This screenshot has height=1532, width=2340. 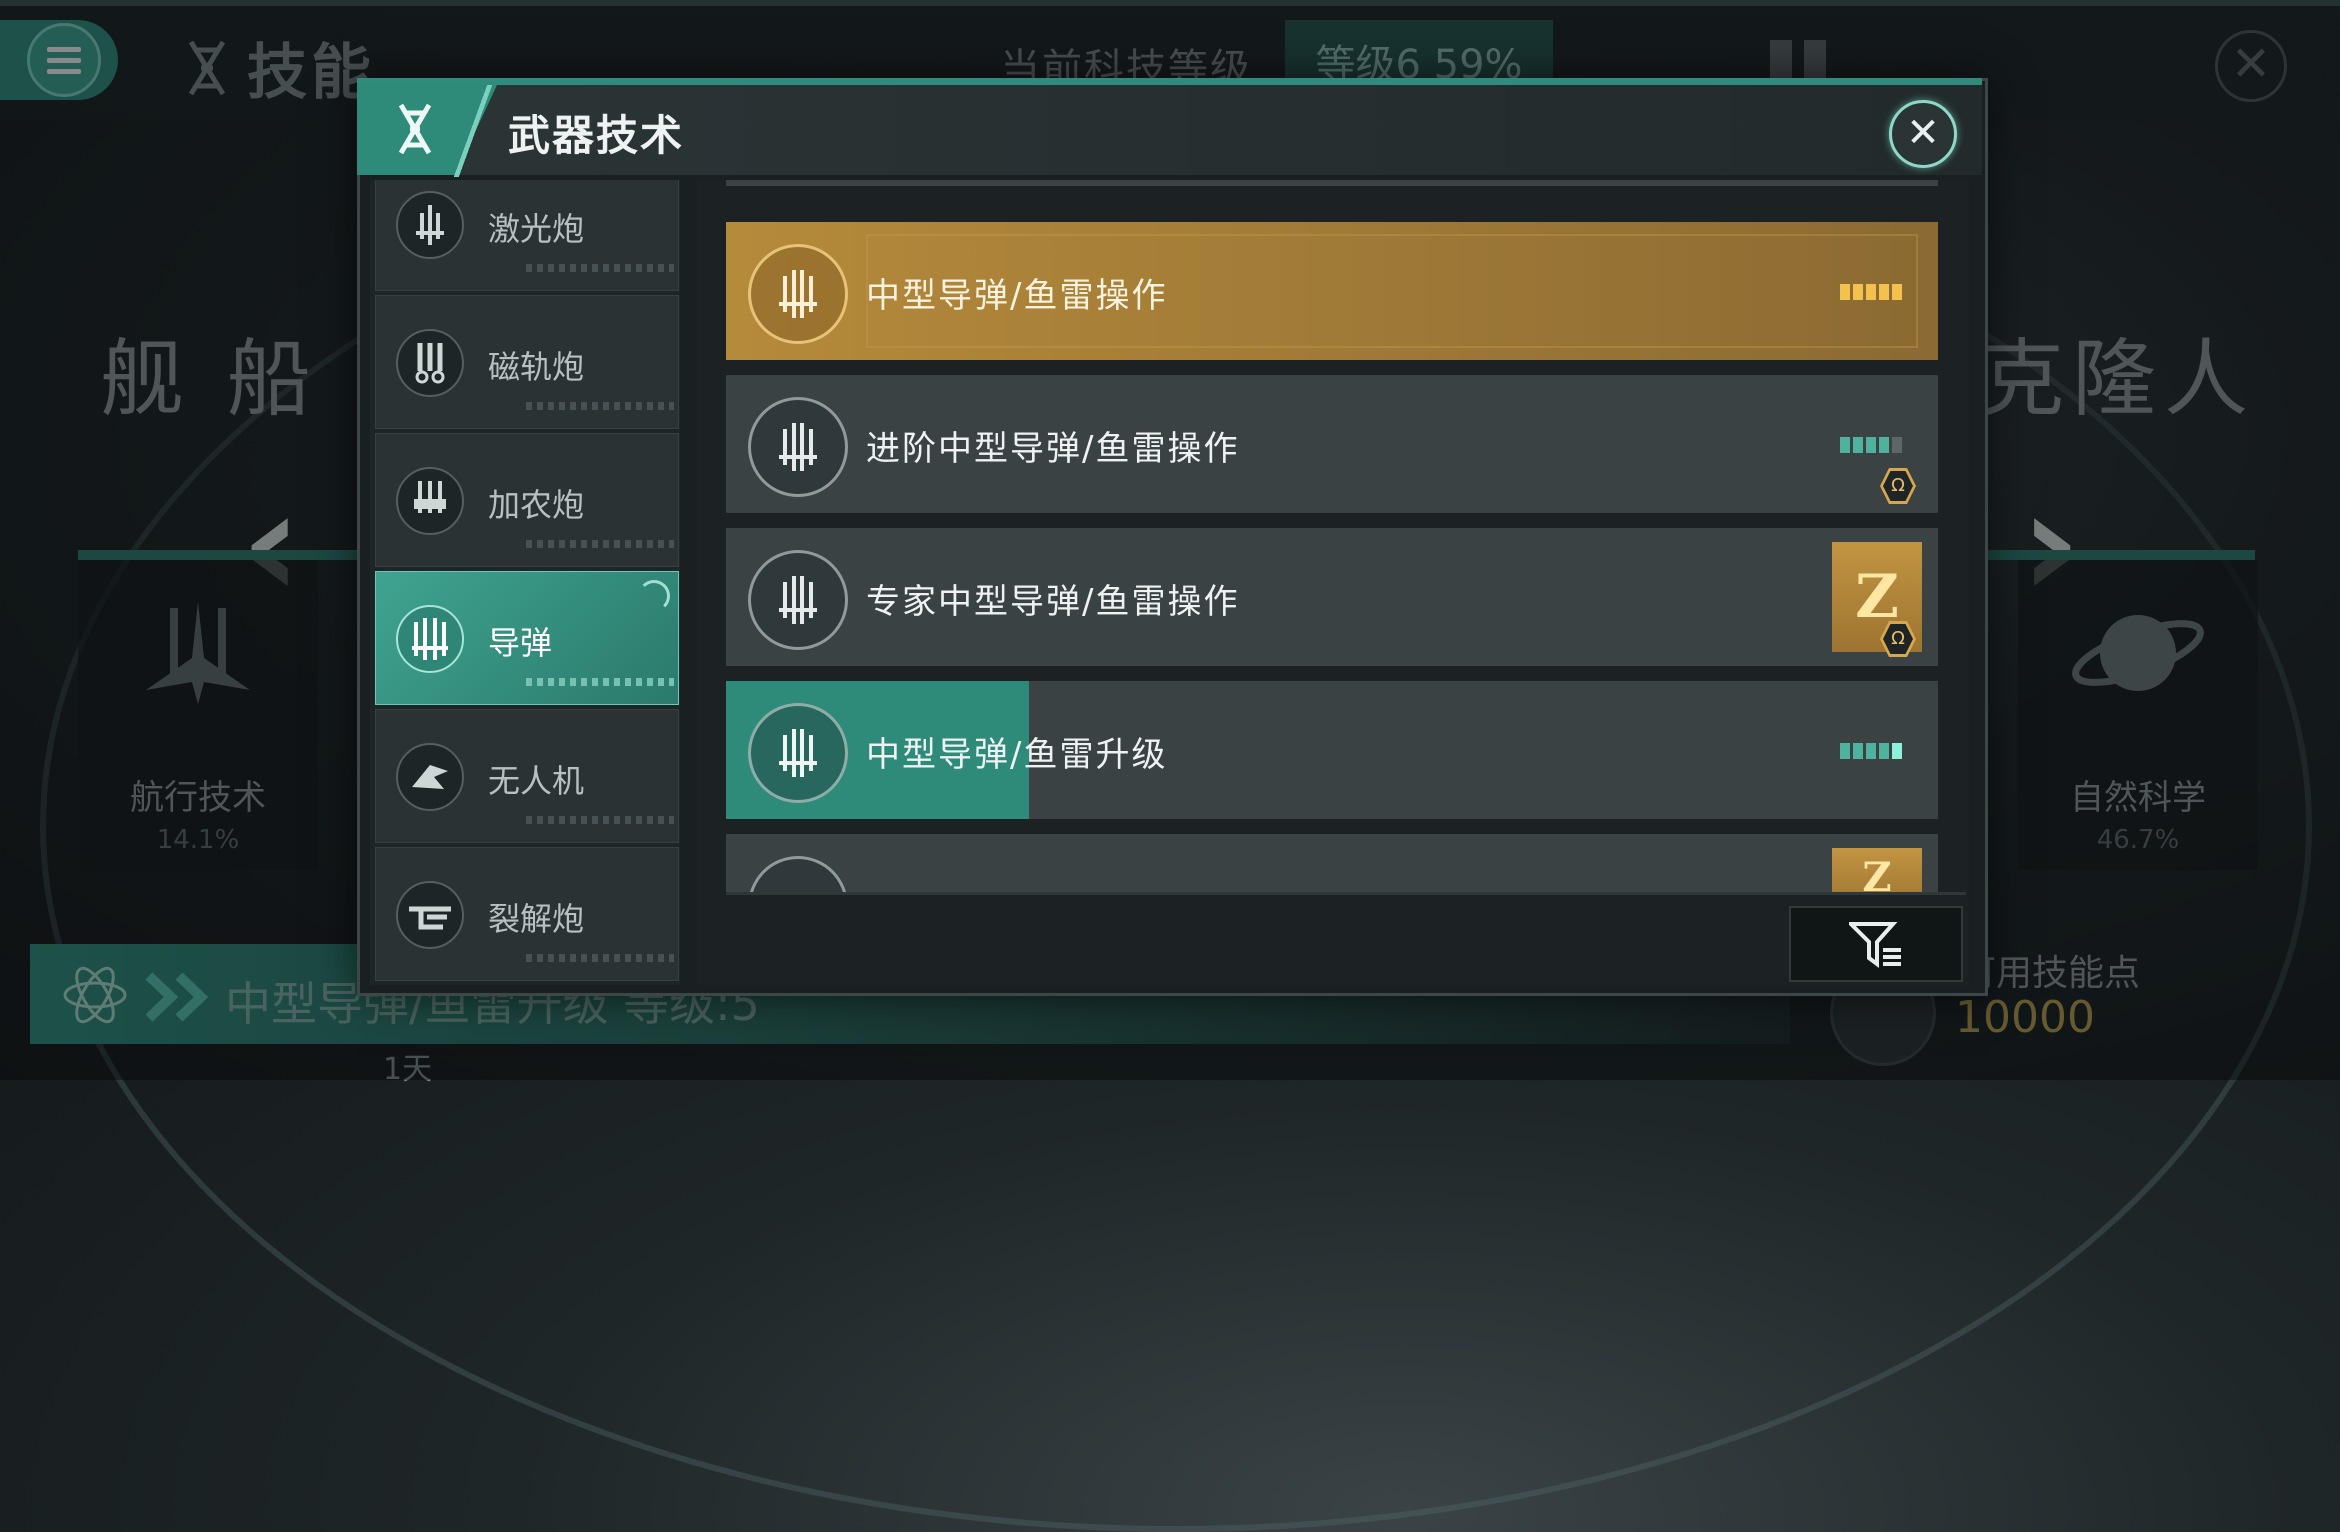 What do you see at coordinates (596, 135) in the screenshot?
I see `modal-title: 武器技术` at bounding box center [596, 135].